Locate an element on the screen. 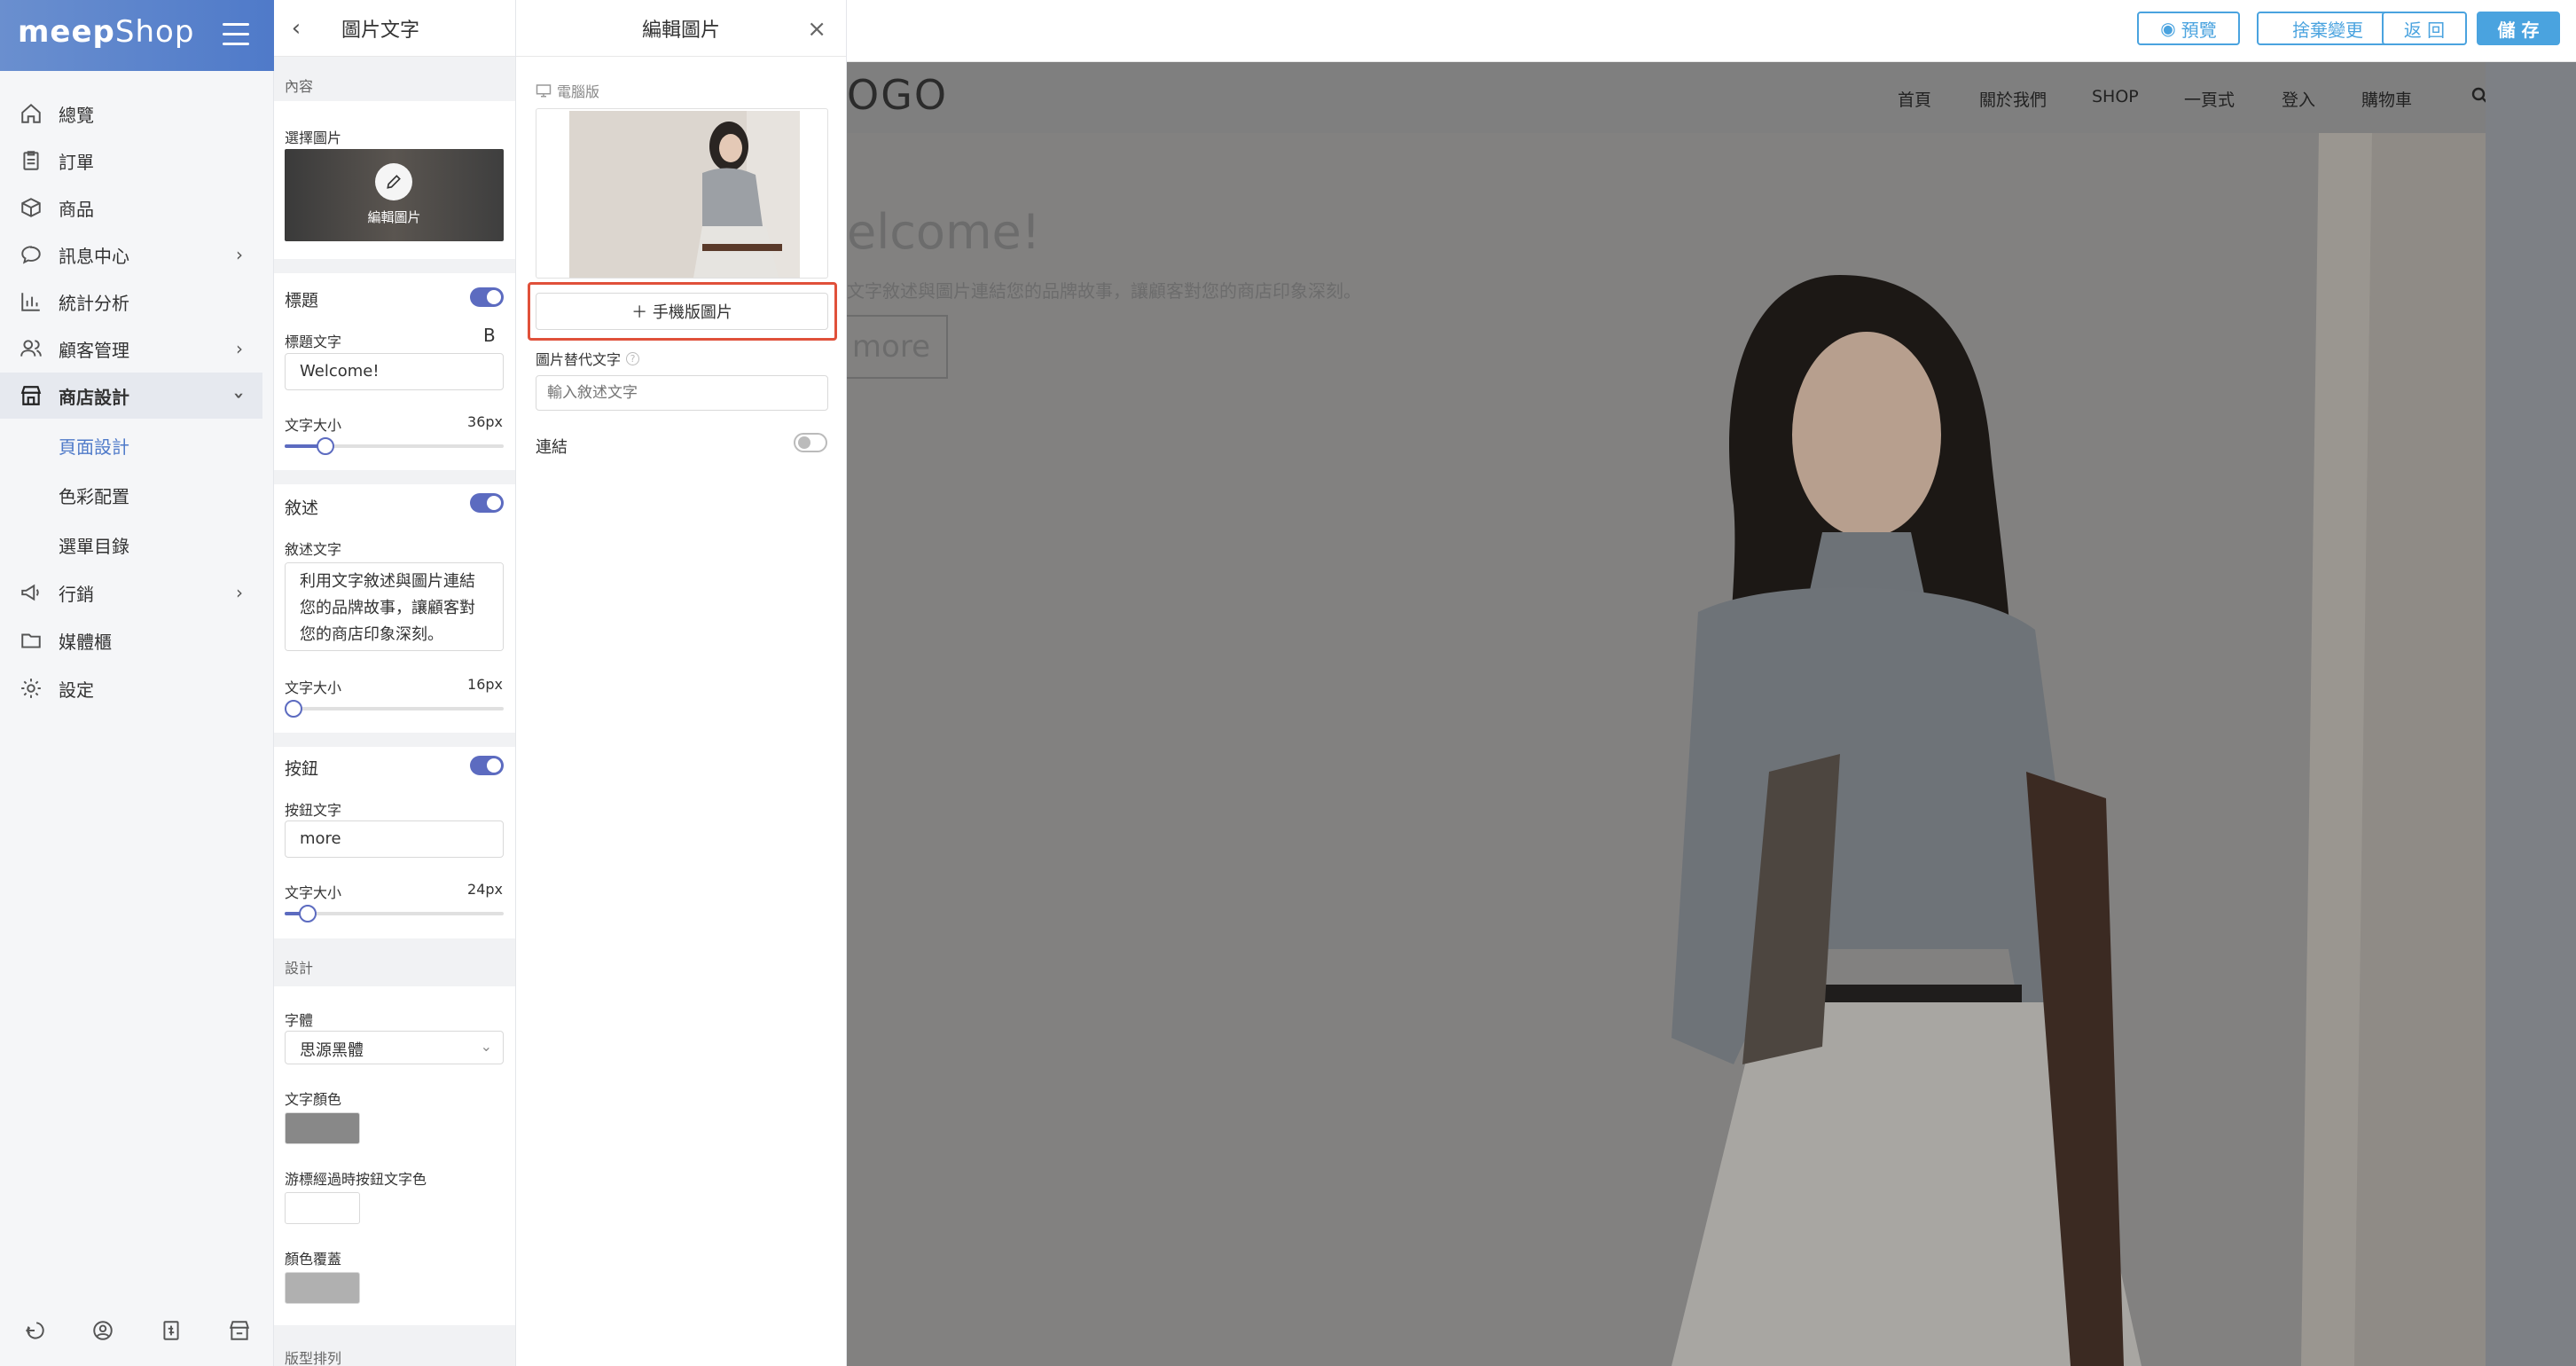  preview-button: ◉ 預覽 is located at coordinates (2188, 28).